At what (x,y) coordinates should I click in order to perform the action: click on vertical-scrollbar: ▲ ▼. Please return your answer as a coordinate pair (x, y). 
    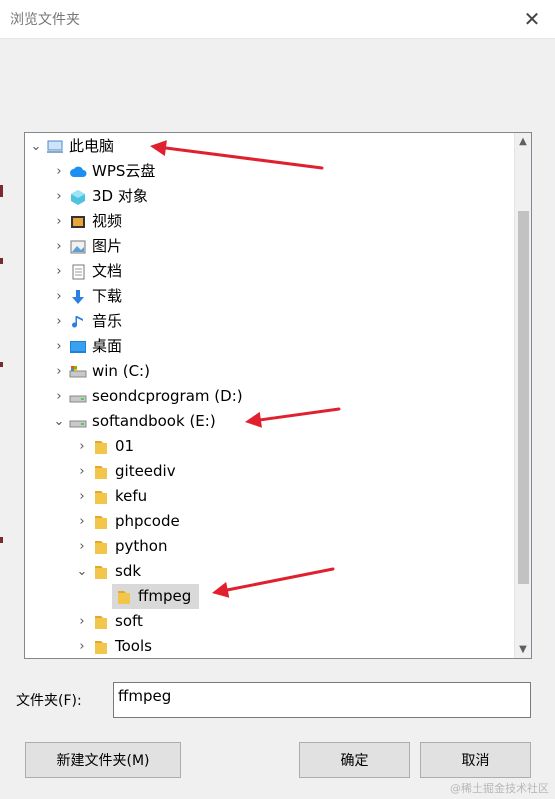
    Looking at the image, I should click on (522, 395).